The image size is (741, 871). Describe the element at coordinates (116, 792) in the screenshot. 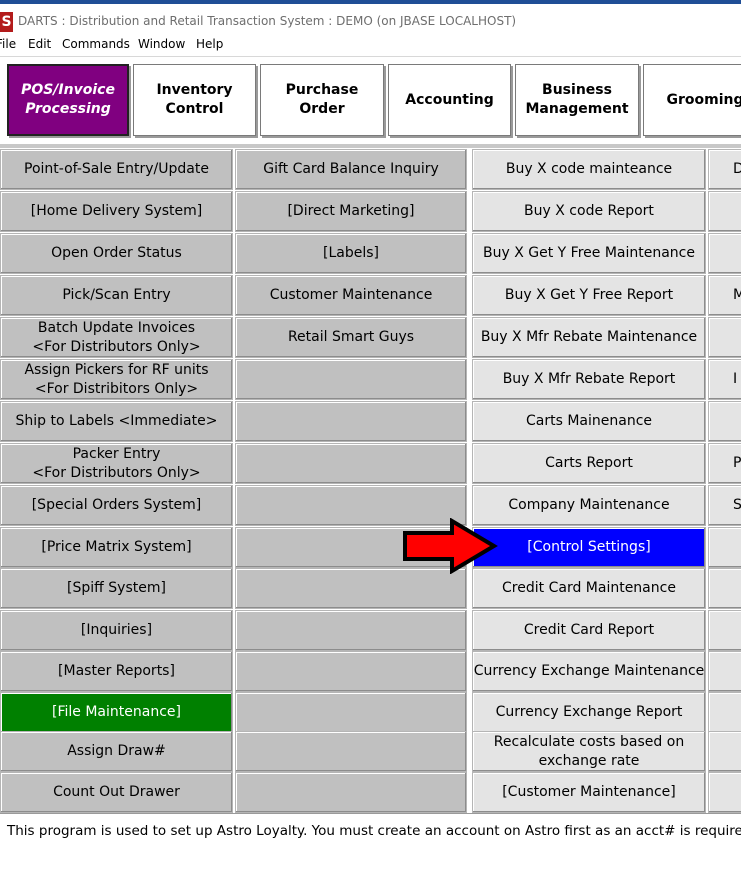

I see `menu-button-count-out-drawer: Count Out Drawer` at that location.